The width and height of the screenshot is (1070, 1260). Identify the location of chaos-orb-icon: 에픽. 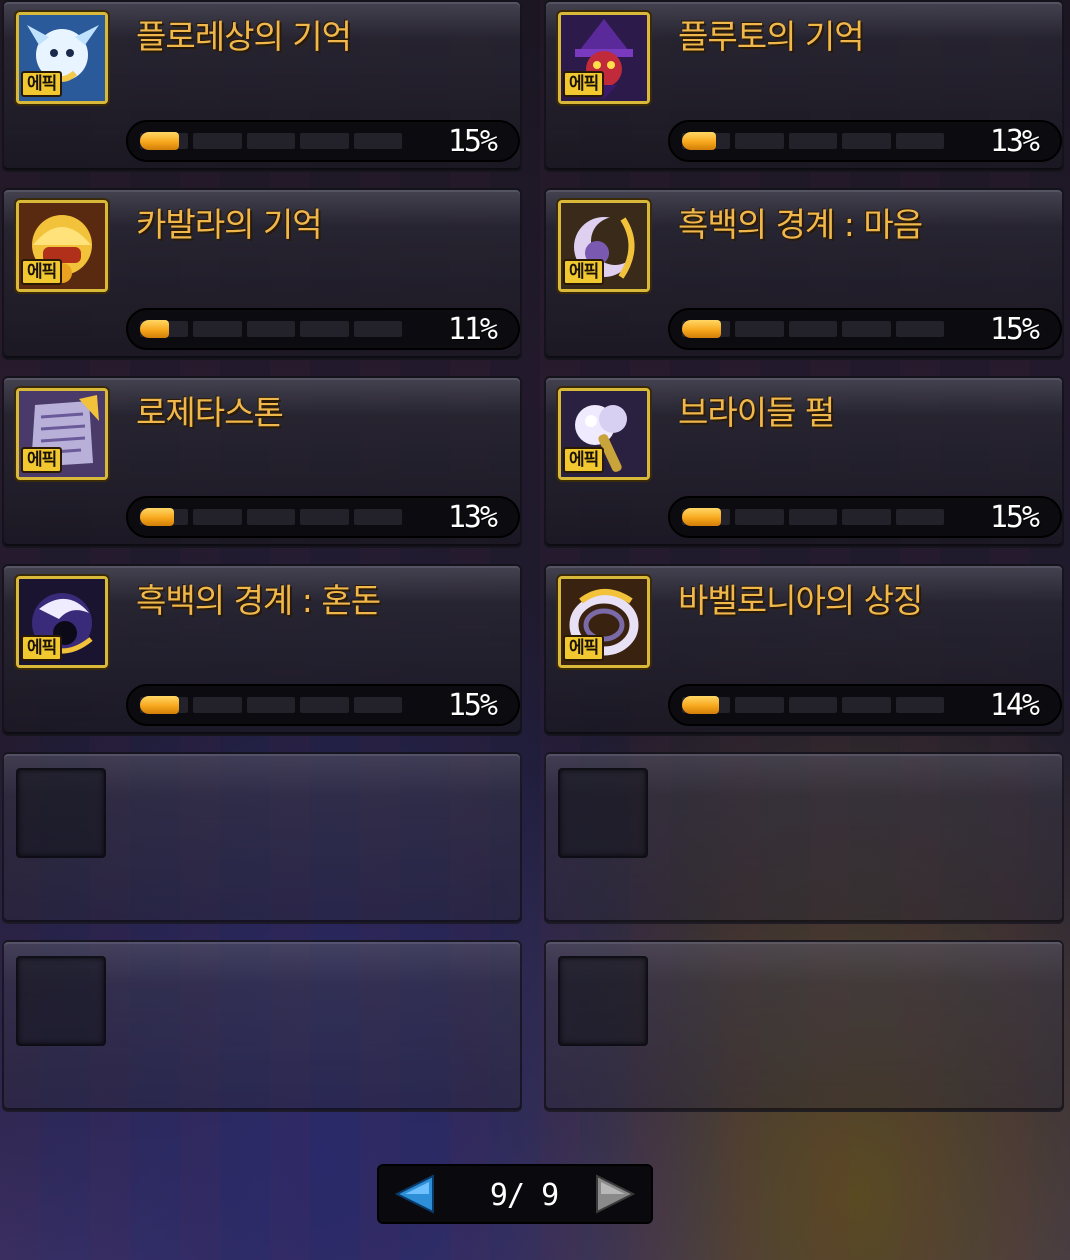
(62, 622).